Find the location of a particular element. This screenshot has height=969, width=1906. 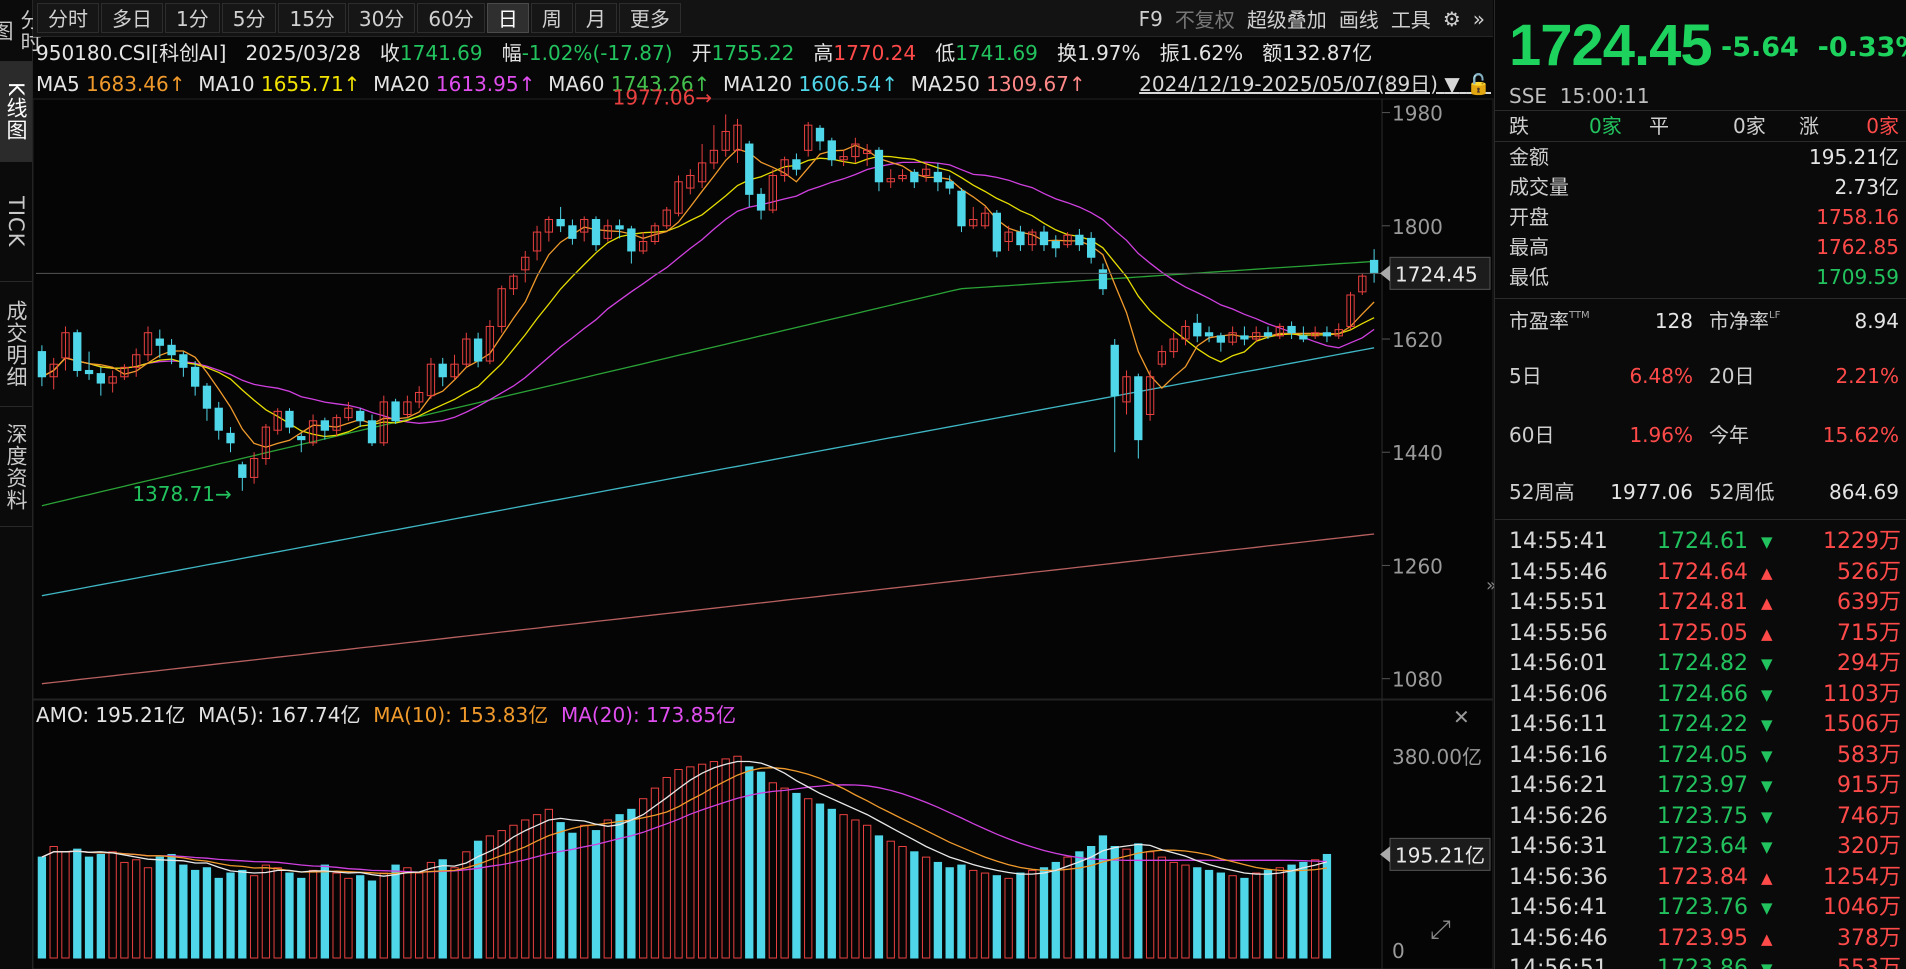

expand-icon: ⤢ is located at coordinates (1440, 930).